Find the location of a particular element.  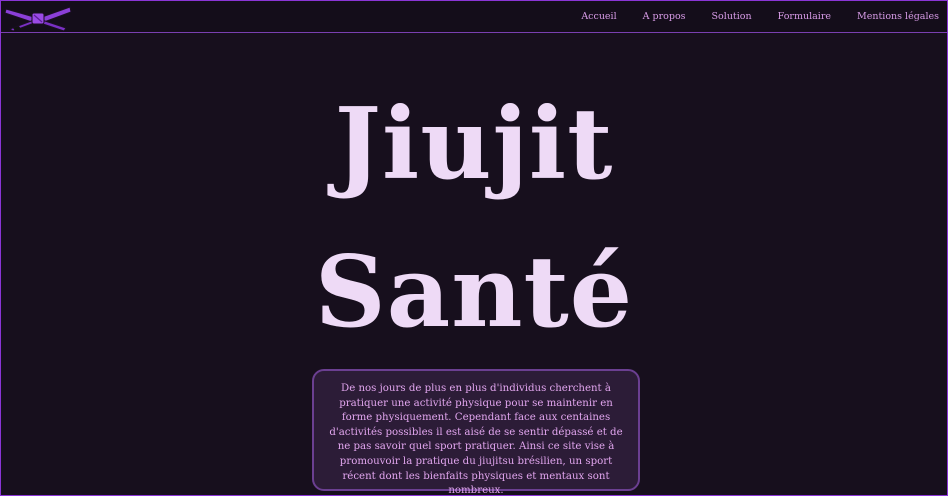

nav-link-solution: Solution is located at coordinates (732, 16).